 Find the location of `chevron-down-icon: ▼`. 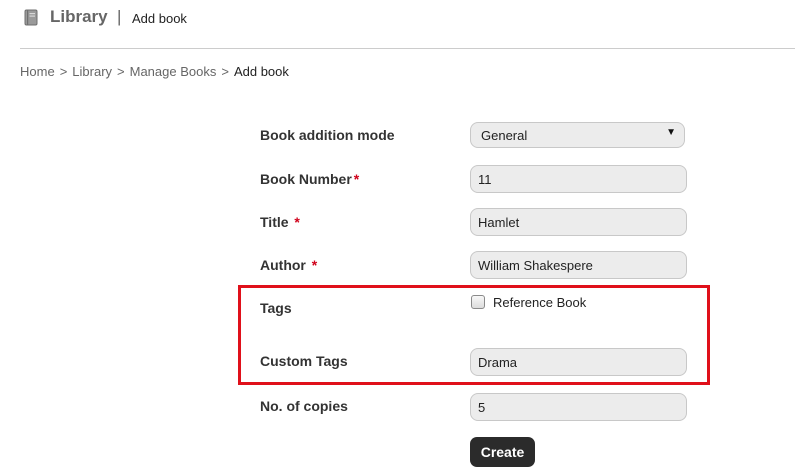

chevron-down-icon: ▼ is located at coordinates (671, 132).